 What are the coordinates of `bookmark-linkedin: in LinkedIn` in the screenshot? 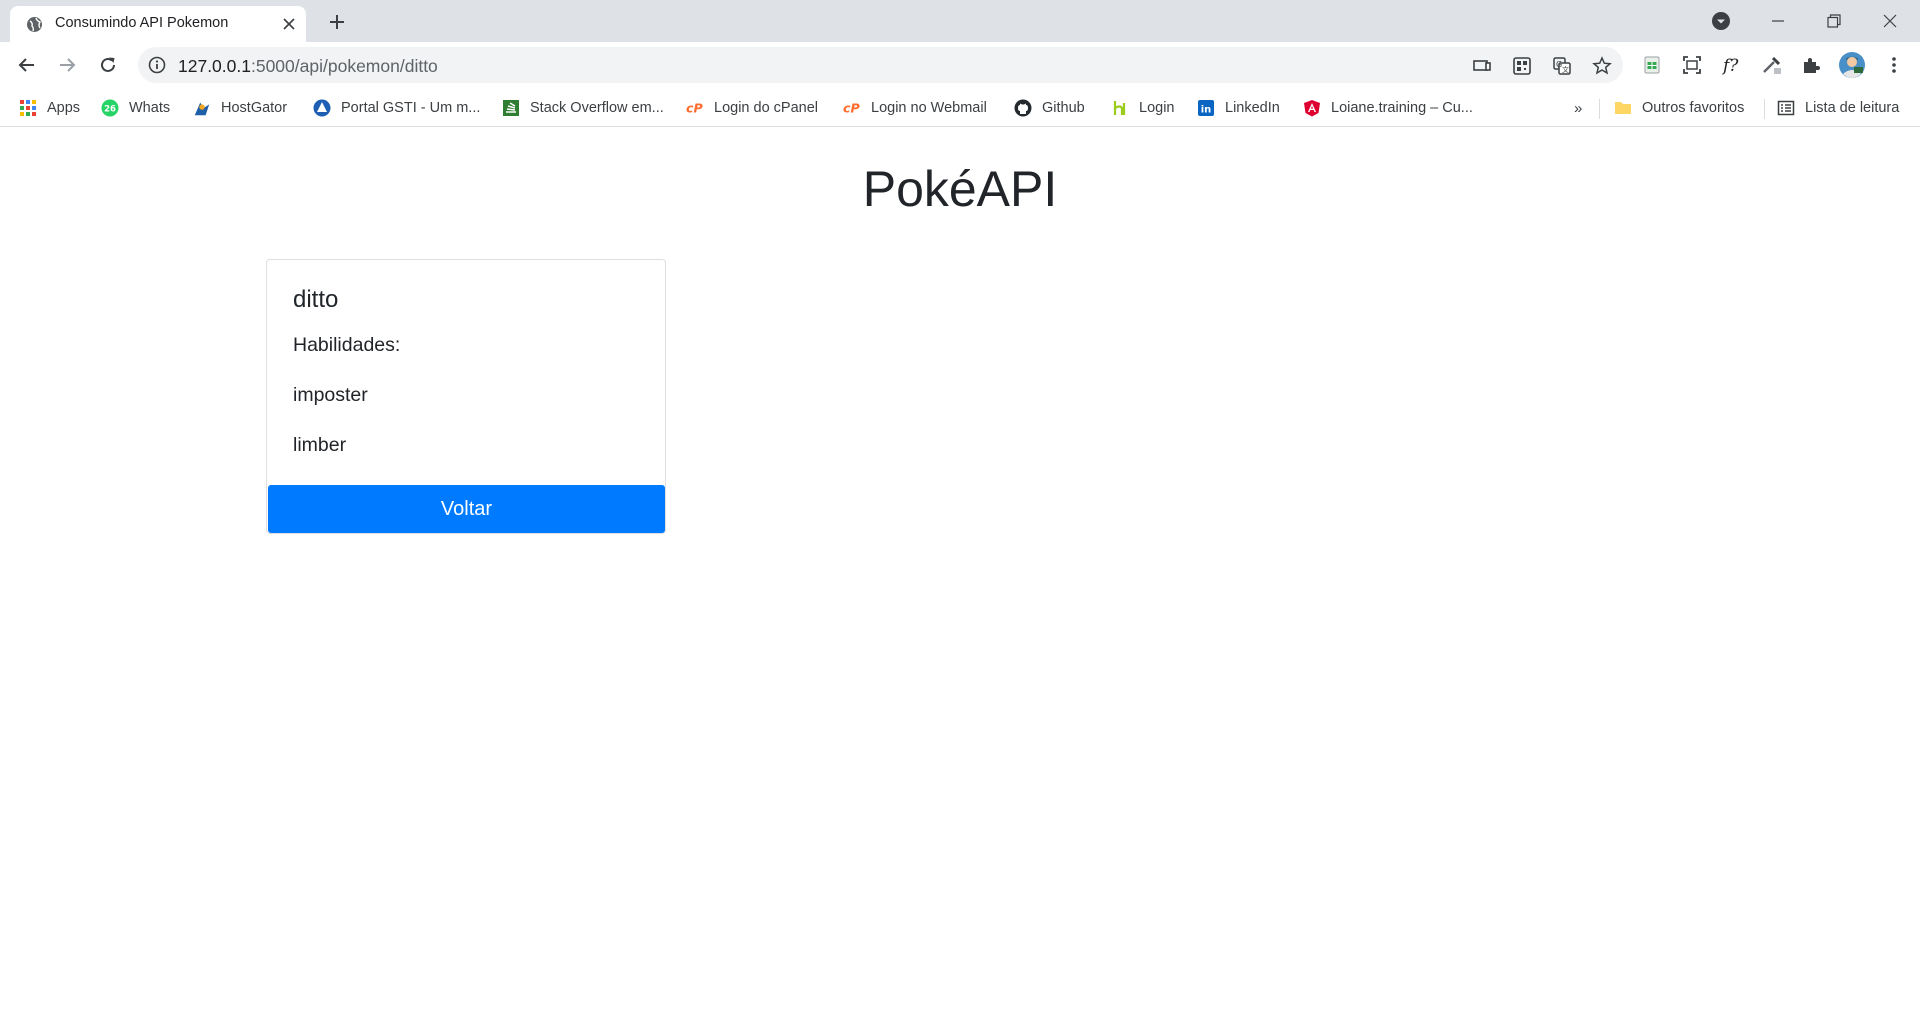 It's located at (1238, 108).